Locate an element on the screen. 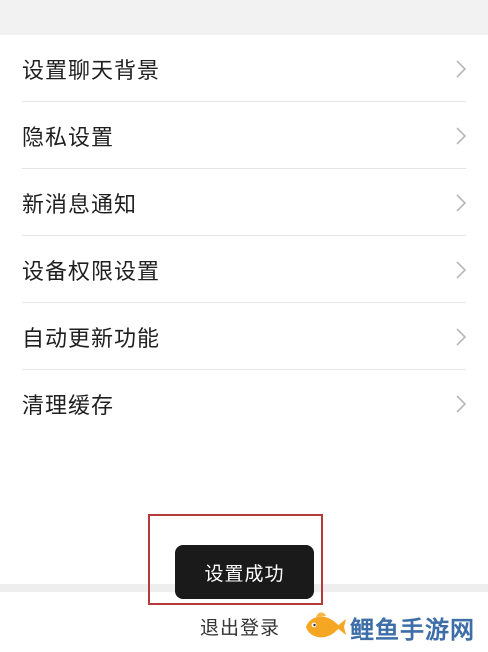 This screenshot has width=488, height=652. settings-item-auto-update: 自动更新功能 is located at coordinates (244, 336).